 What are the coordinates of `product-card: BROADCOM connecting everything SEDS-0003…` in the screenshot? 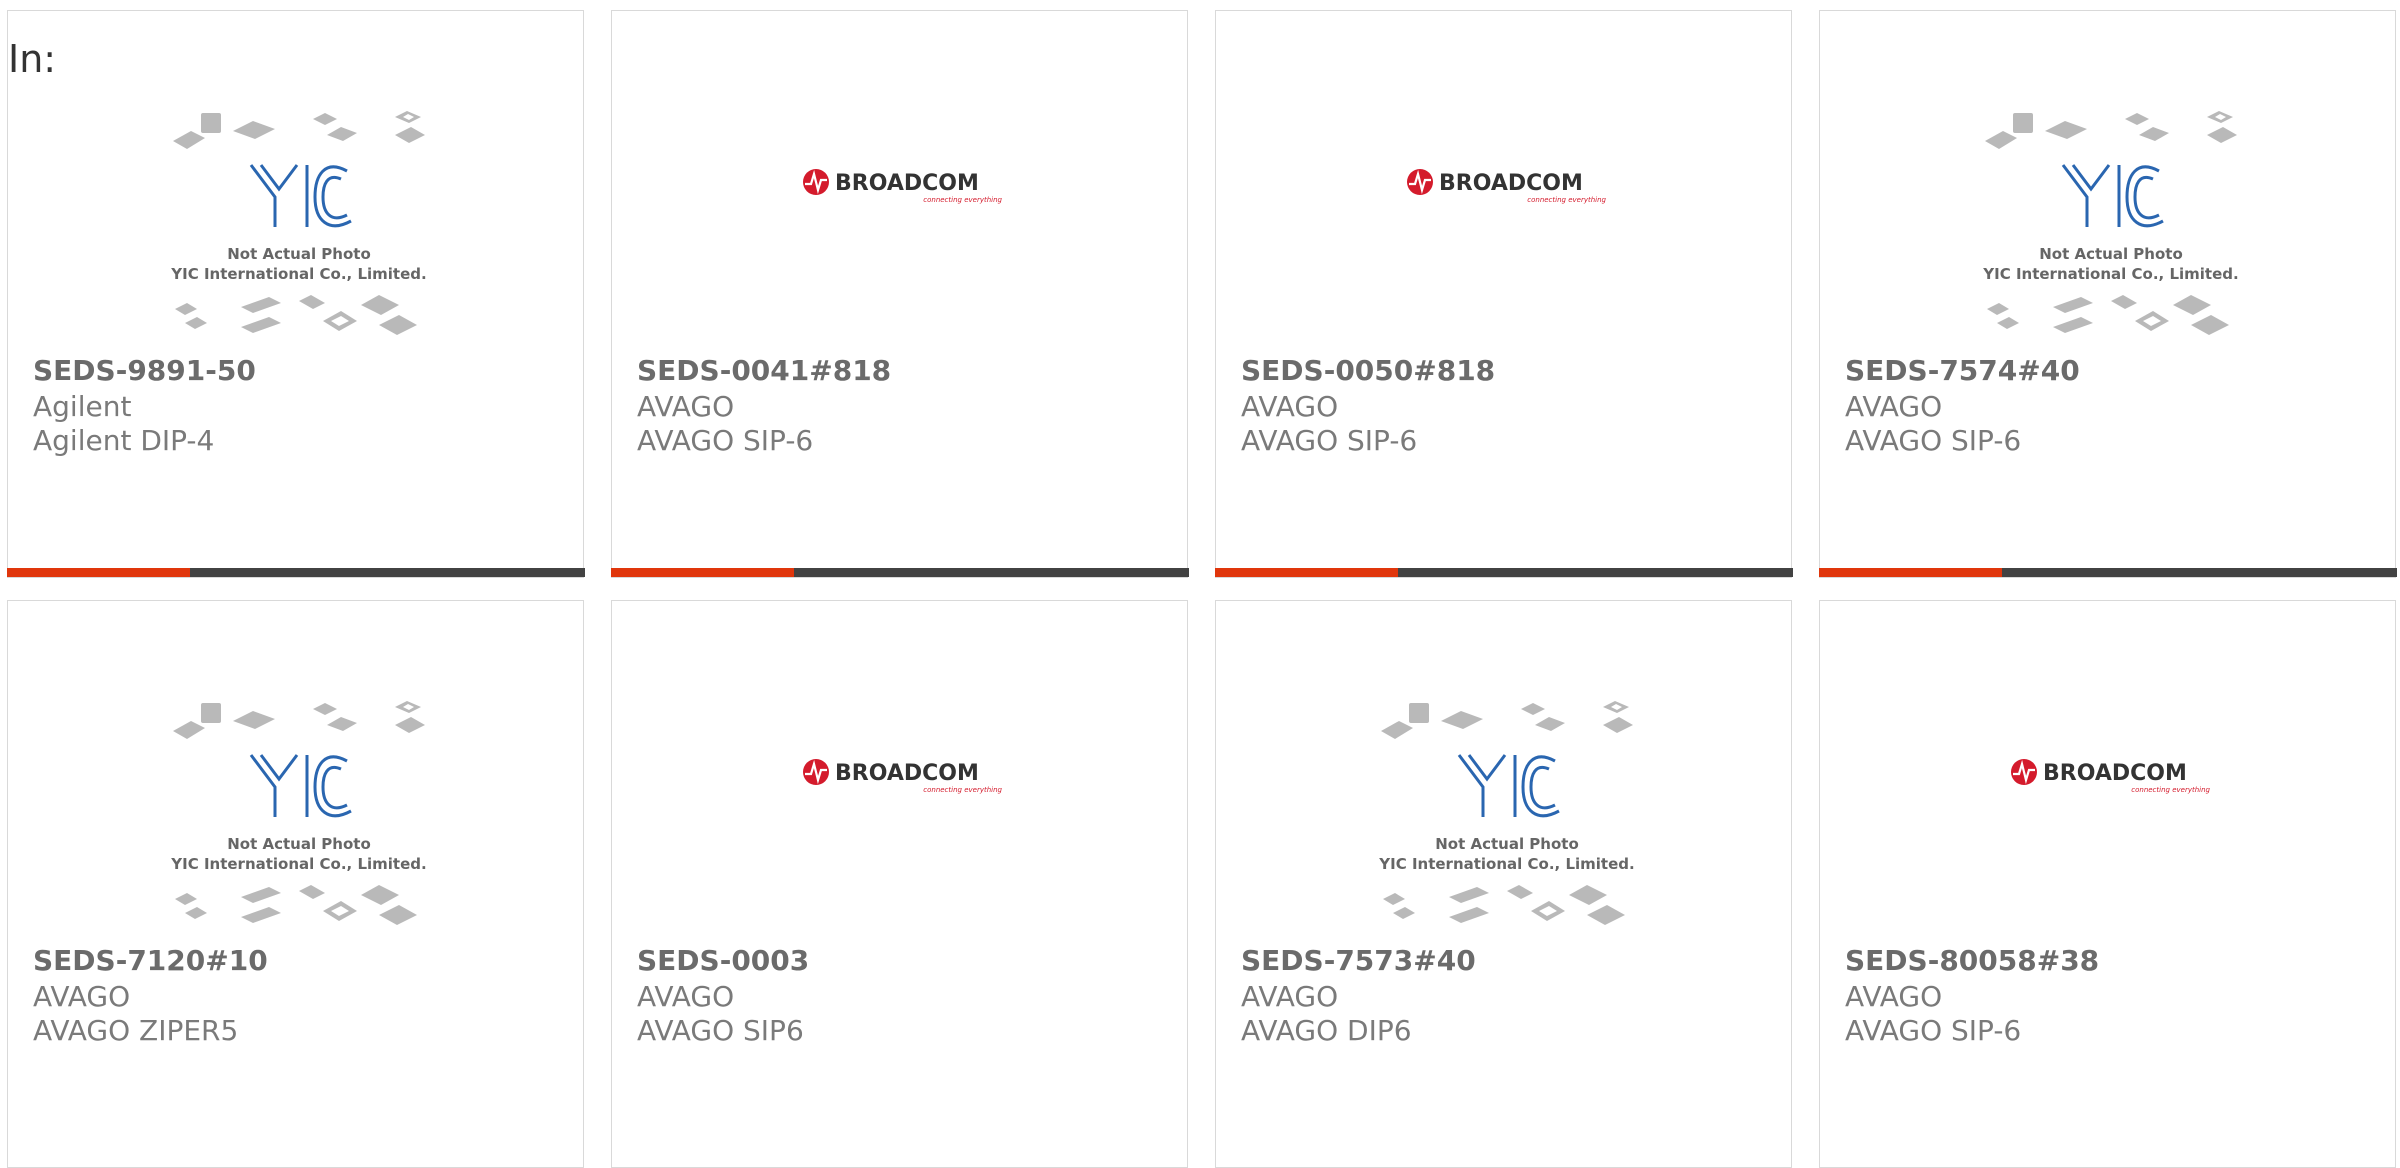 It's located at (899, 884).